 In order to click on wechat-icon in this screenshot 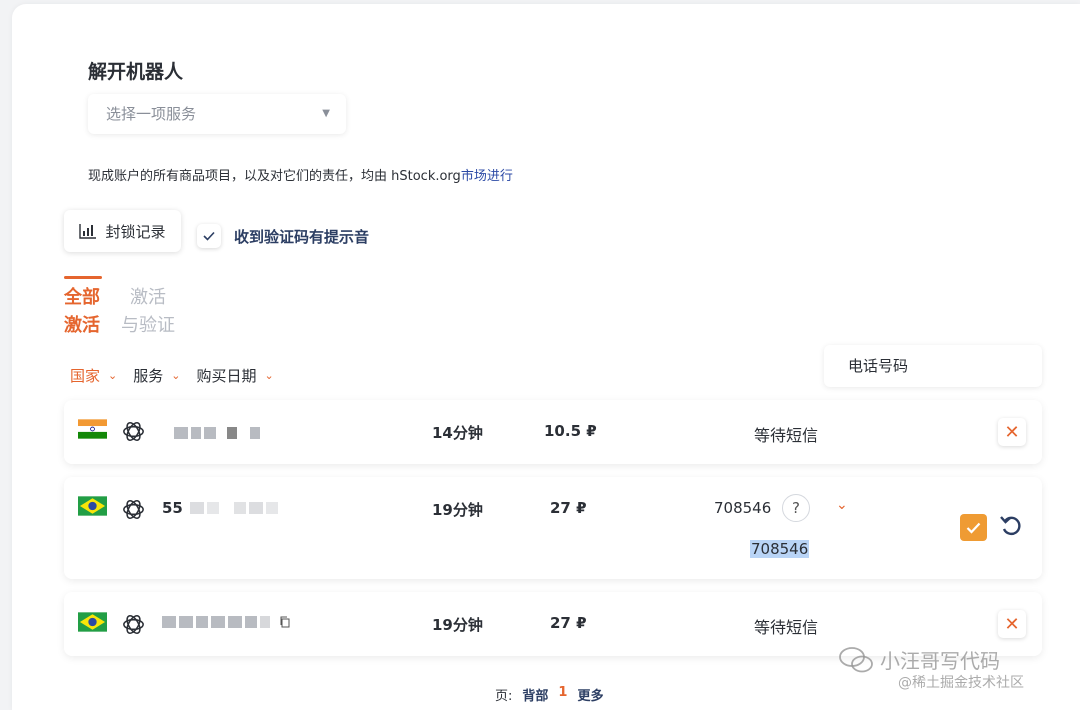, I will do `click(856, 659)`.